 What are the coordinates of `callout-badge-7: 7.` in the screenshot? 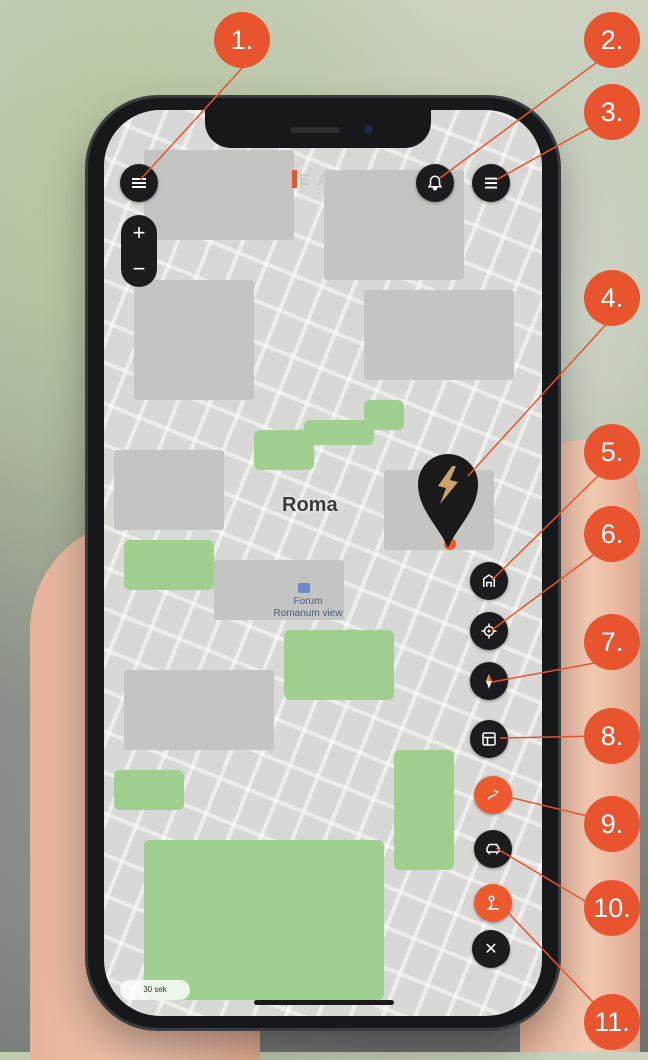 It's located at (612, 642).